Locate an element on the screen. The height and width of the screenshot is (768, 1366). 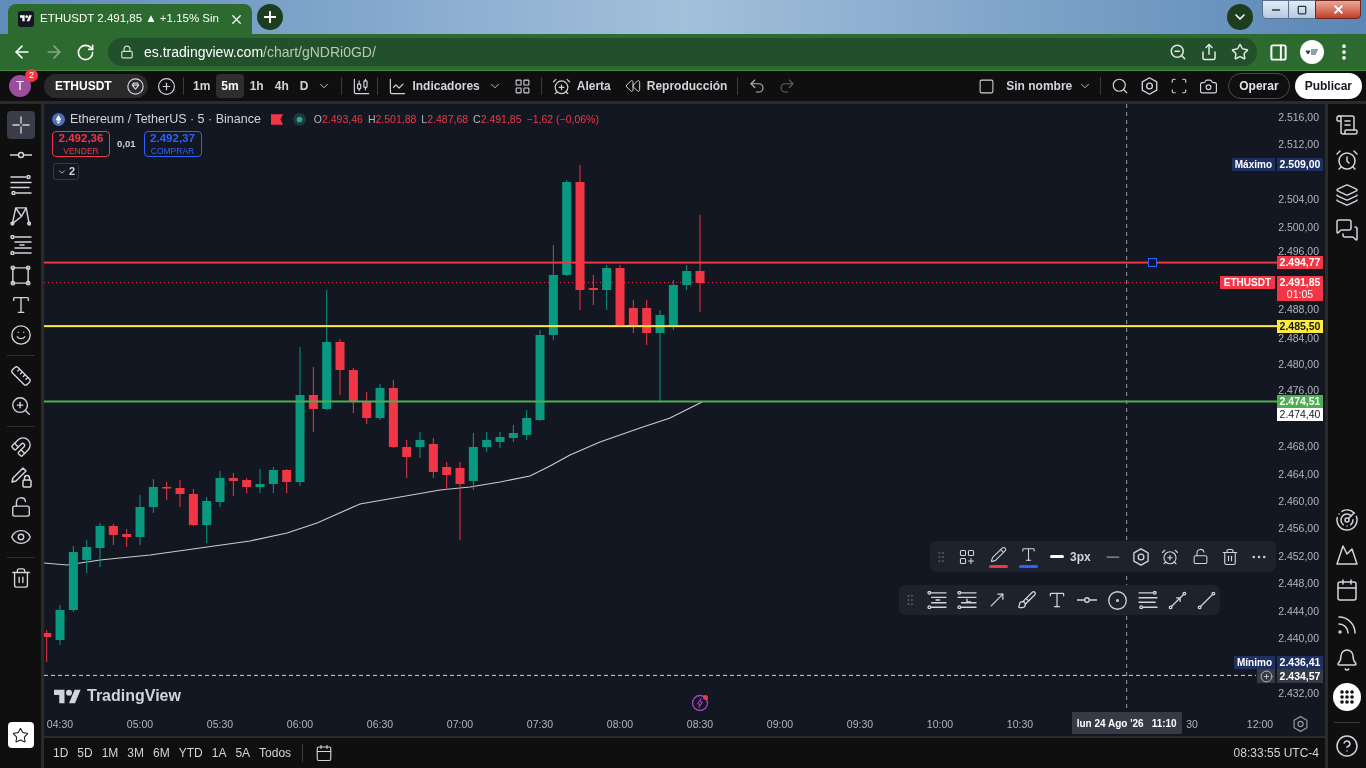
countdown-text: 01:05 is located at coordinates (1300, 295).